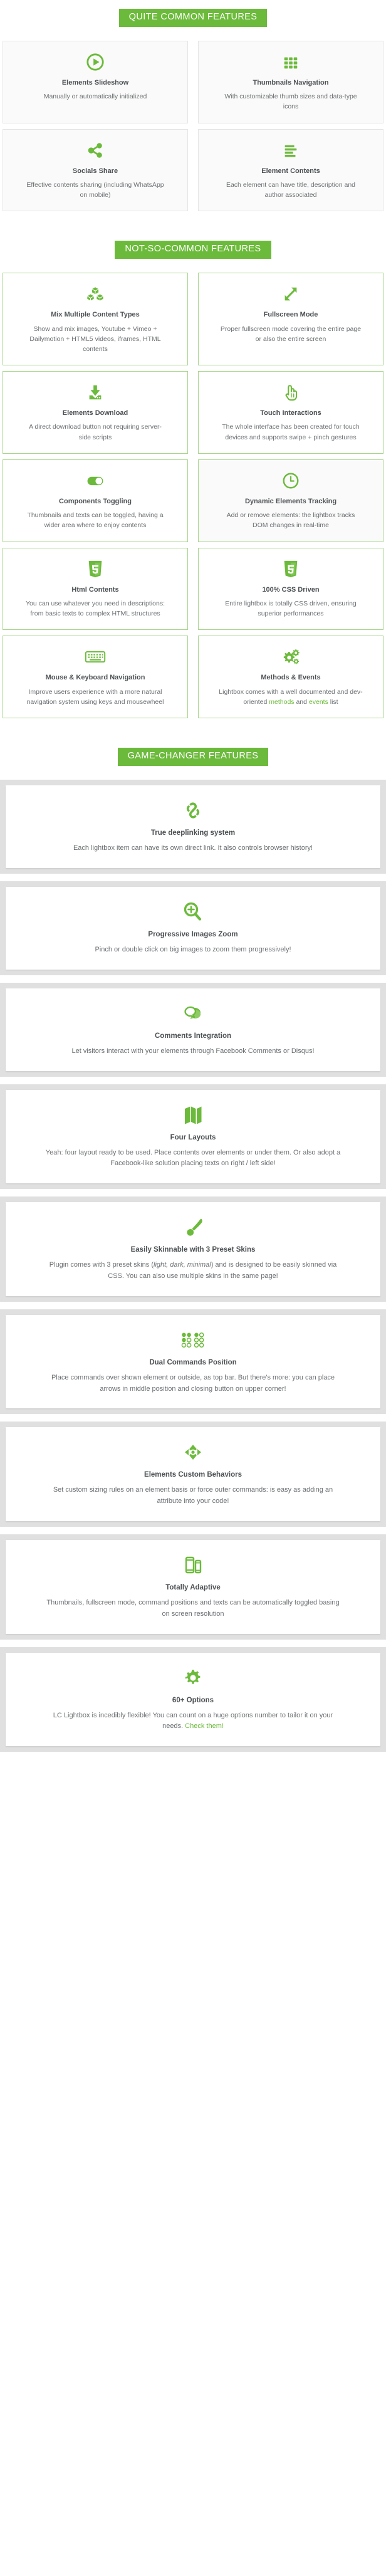 Image resolution: width=386 pixels, height=2576 pixels. What do you see at coordinates (193, 1452) in the screenshot?
I see `custom-behaviors-icon` at bounding box center [193, 1452].